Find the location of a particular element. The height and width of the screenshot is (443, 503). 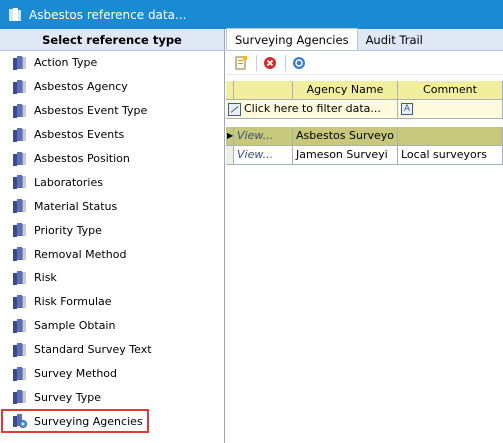

sidebar-item-label: Risk is located at coordinates (45, 278).